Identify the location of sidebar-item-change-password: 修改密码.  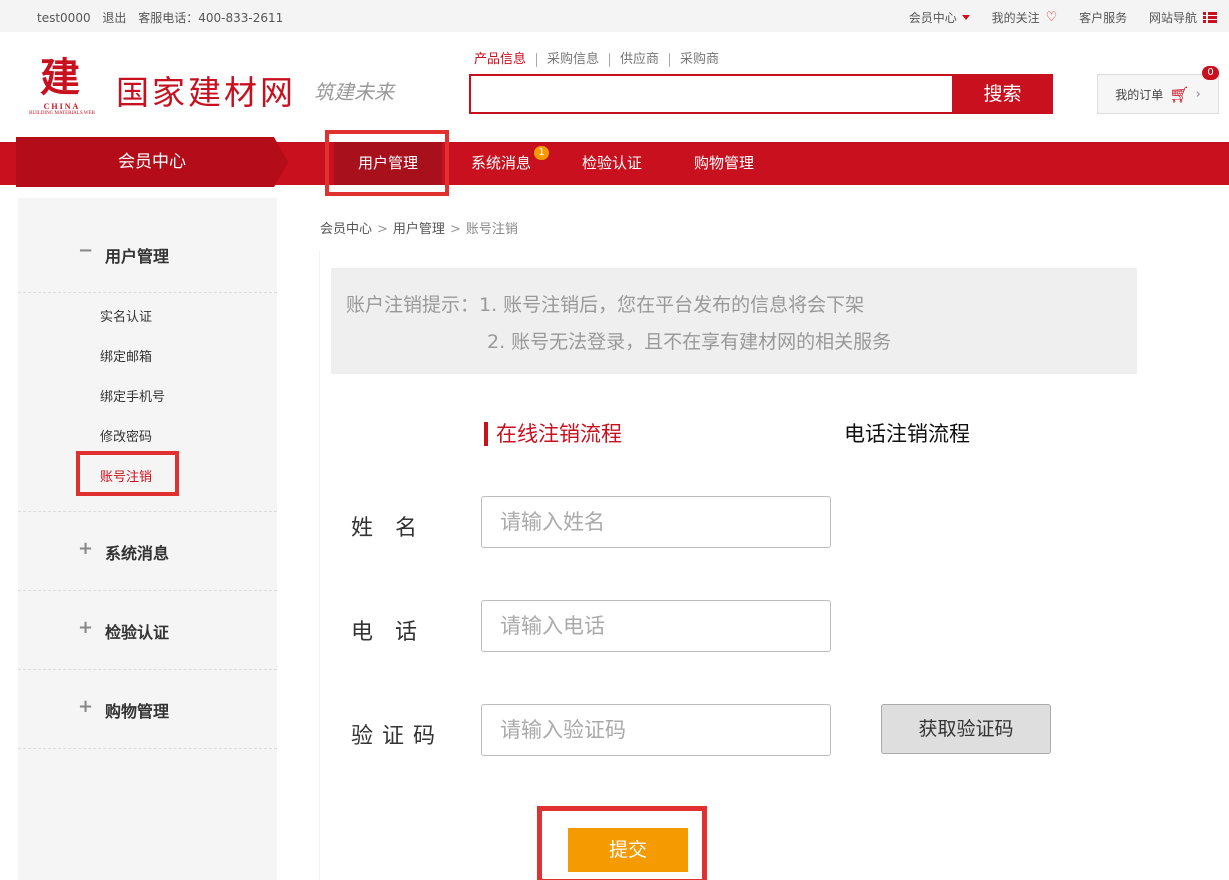
(126, 435).